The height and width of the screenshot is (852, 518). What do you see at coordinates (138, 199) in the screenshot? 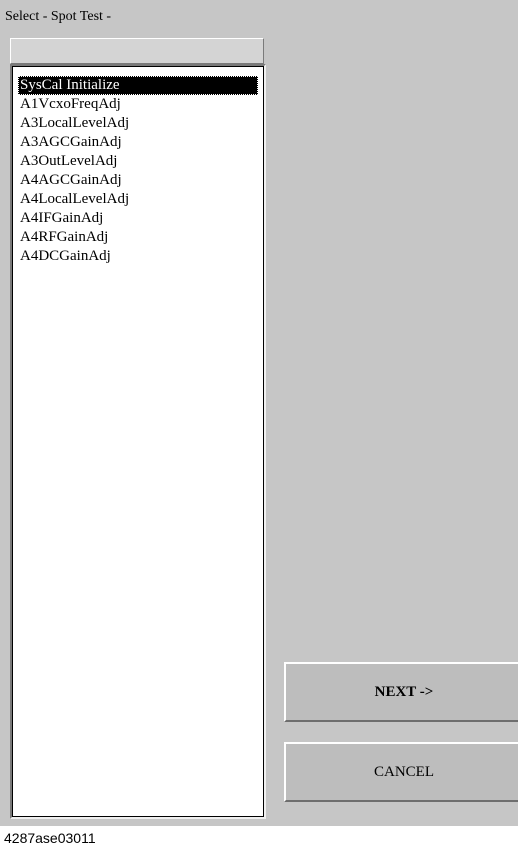
I see `list-item-a4localleveladj: A4LocalLevelAdj` at bounding box center [138, 199].